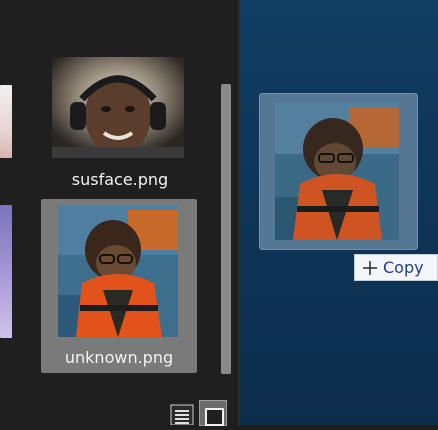  What do you see at coordinates (226, 229) in the screenshot?
I see `scrollbar-thumb` at bounding box center [226, 229].